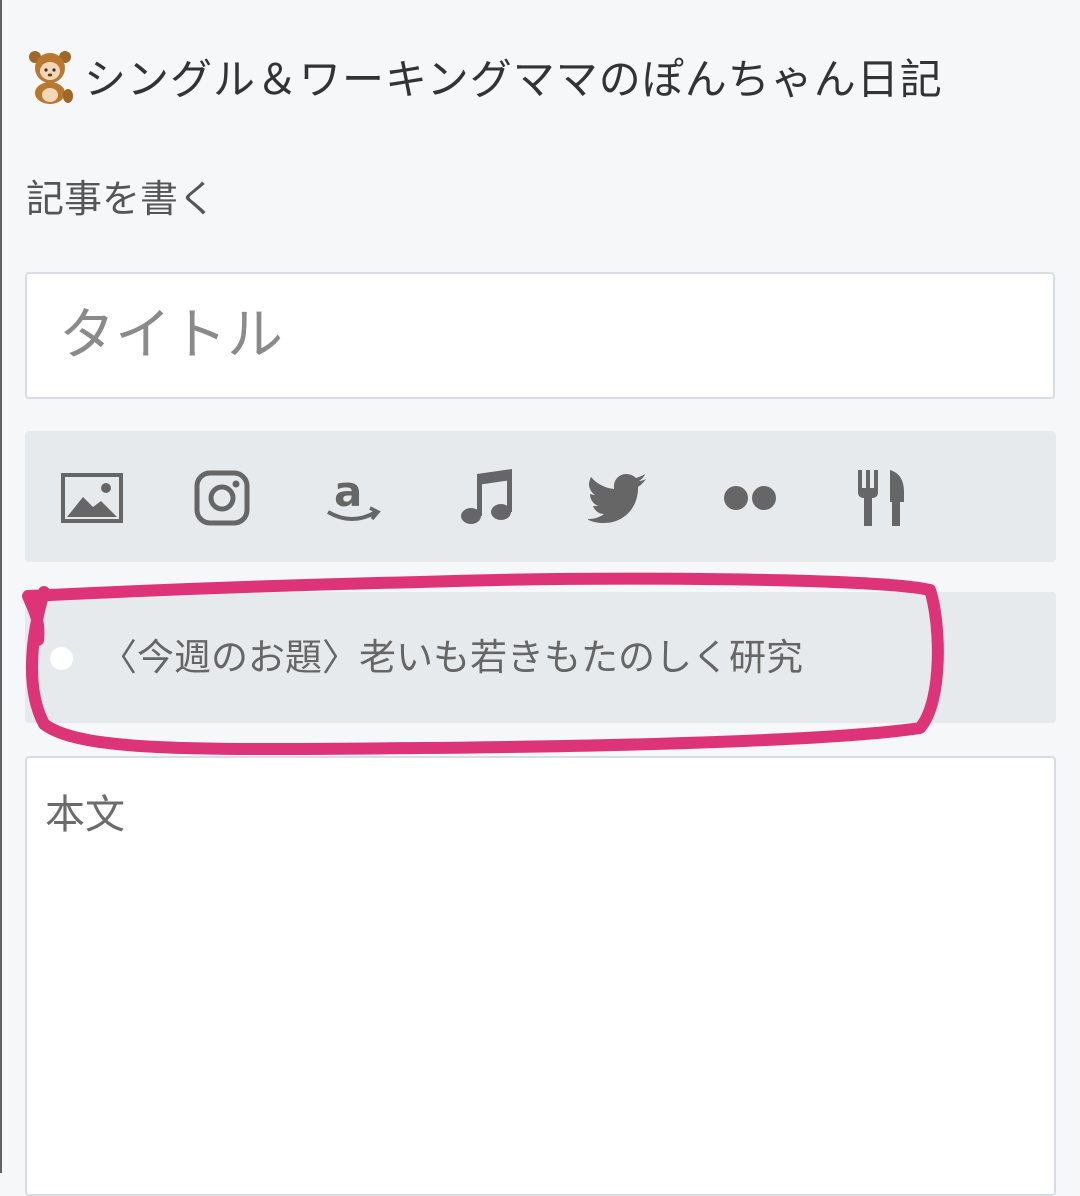  Describe the element at coordinates (348, 492) in the screenshot. I see `svg-text: a` at that location.